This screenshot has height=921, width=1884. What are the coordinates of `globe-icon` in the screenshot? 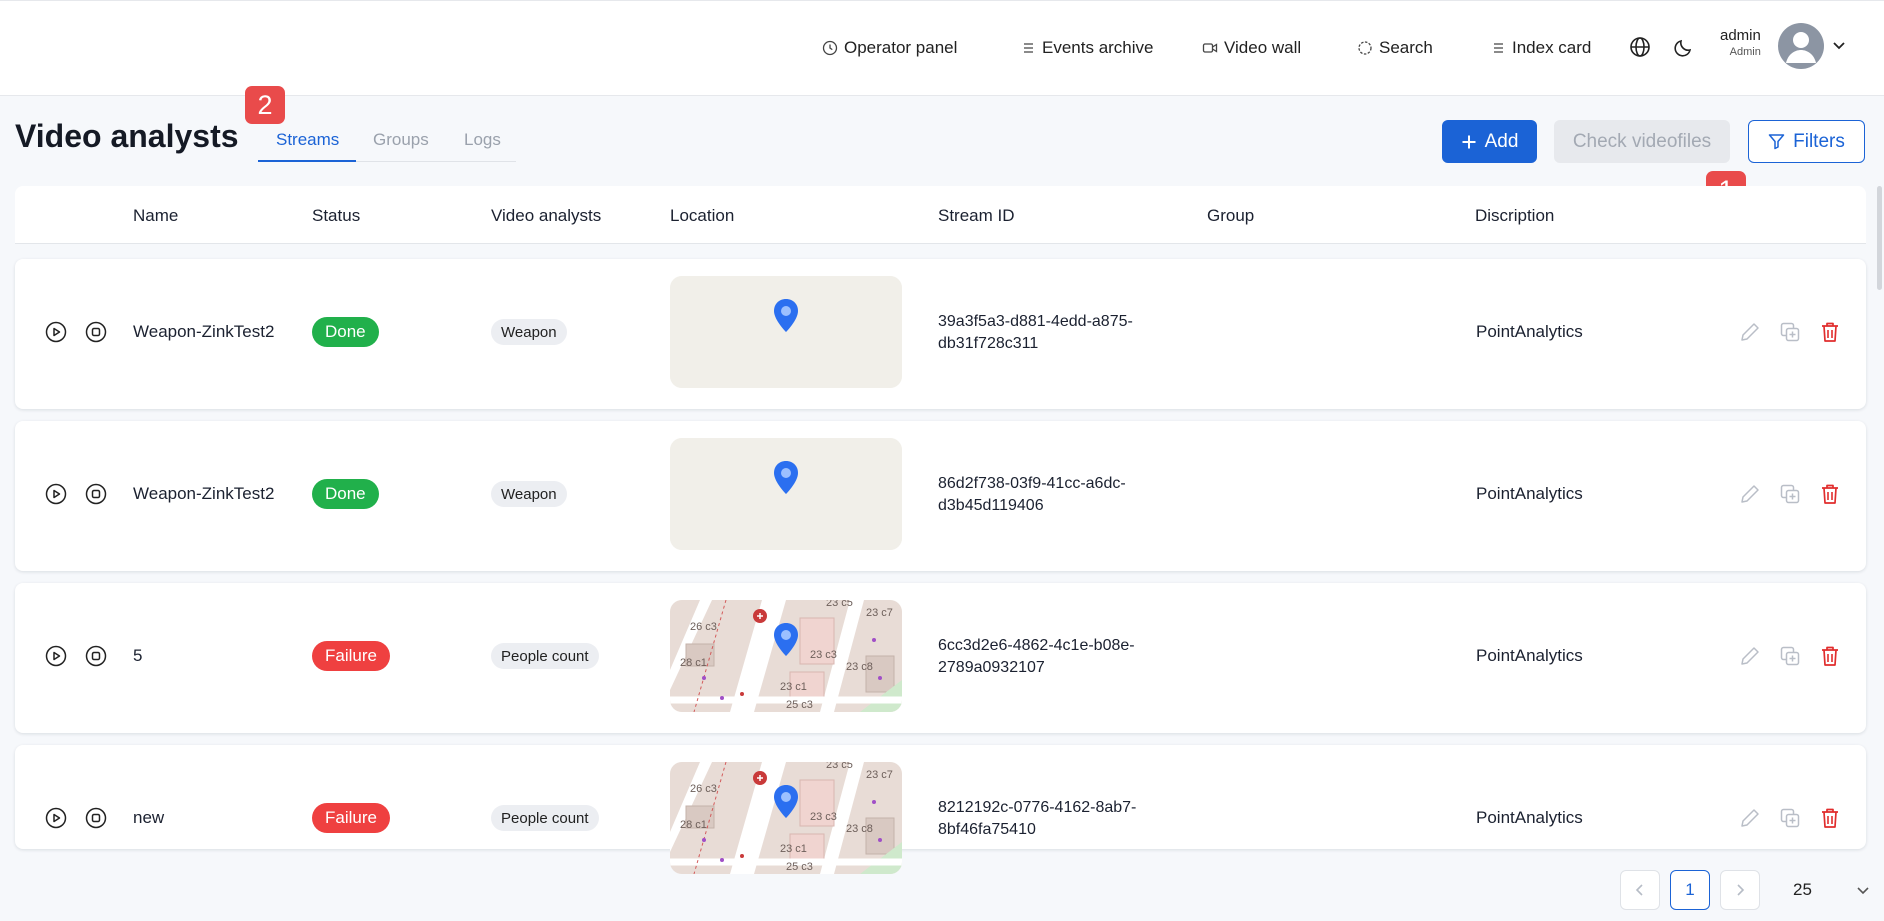 It's located at (1640, 47).